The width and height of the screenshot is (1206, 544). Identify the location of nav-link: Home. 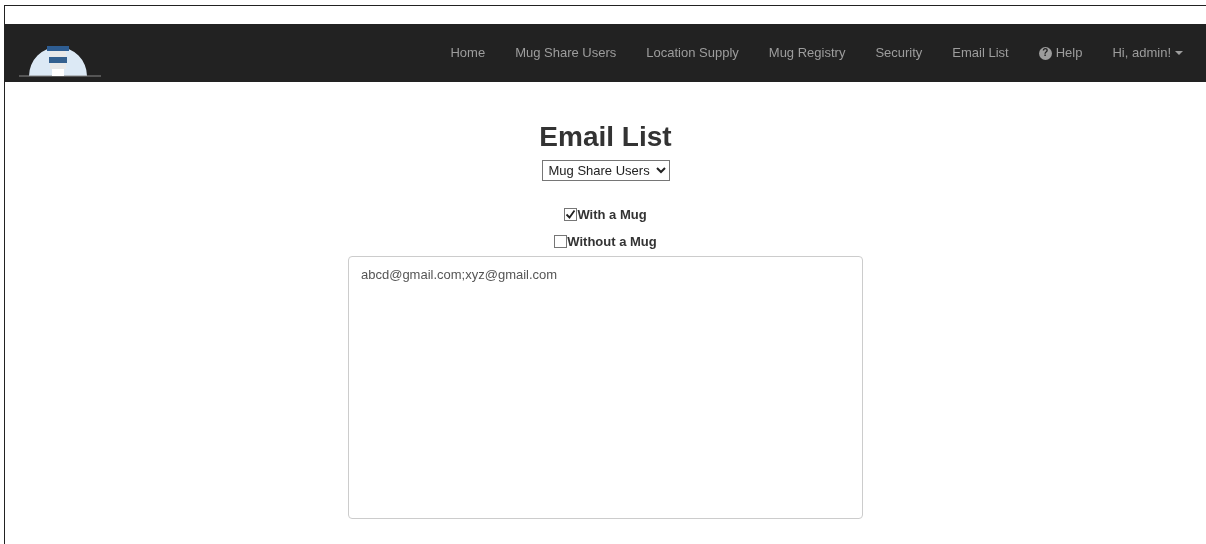
(468, 53).